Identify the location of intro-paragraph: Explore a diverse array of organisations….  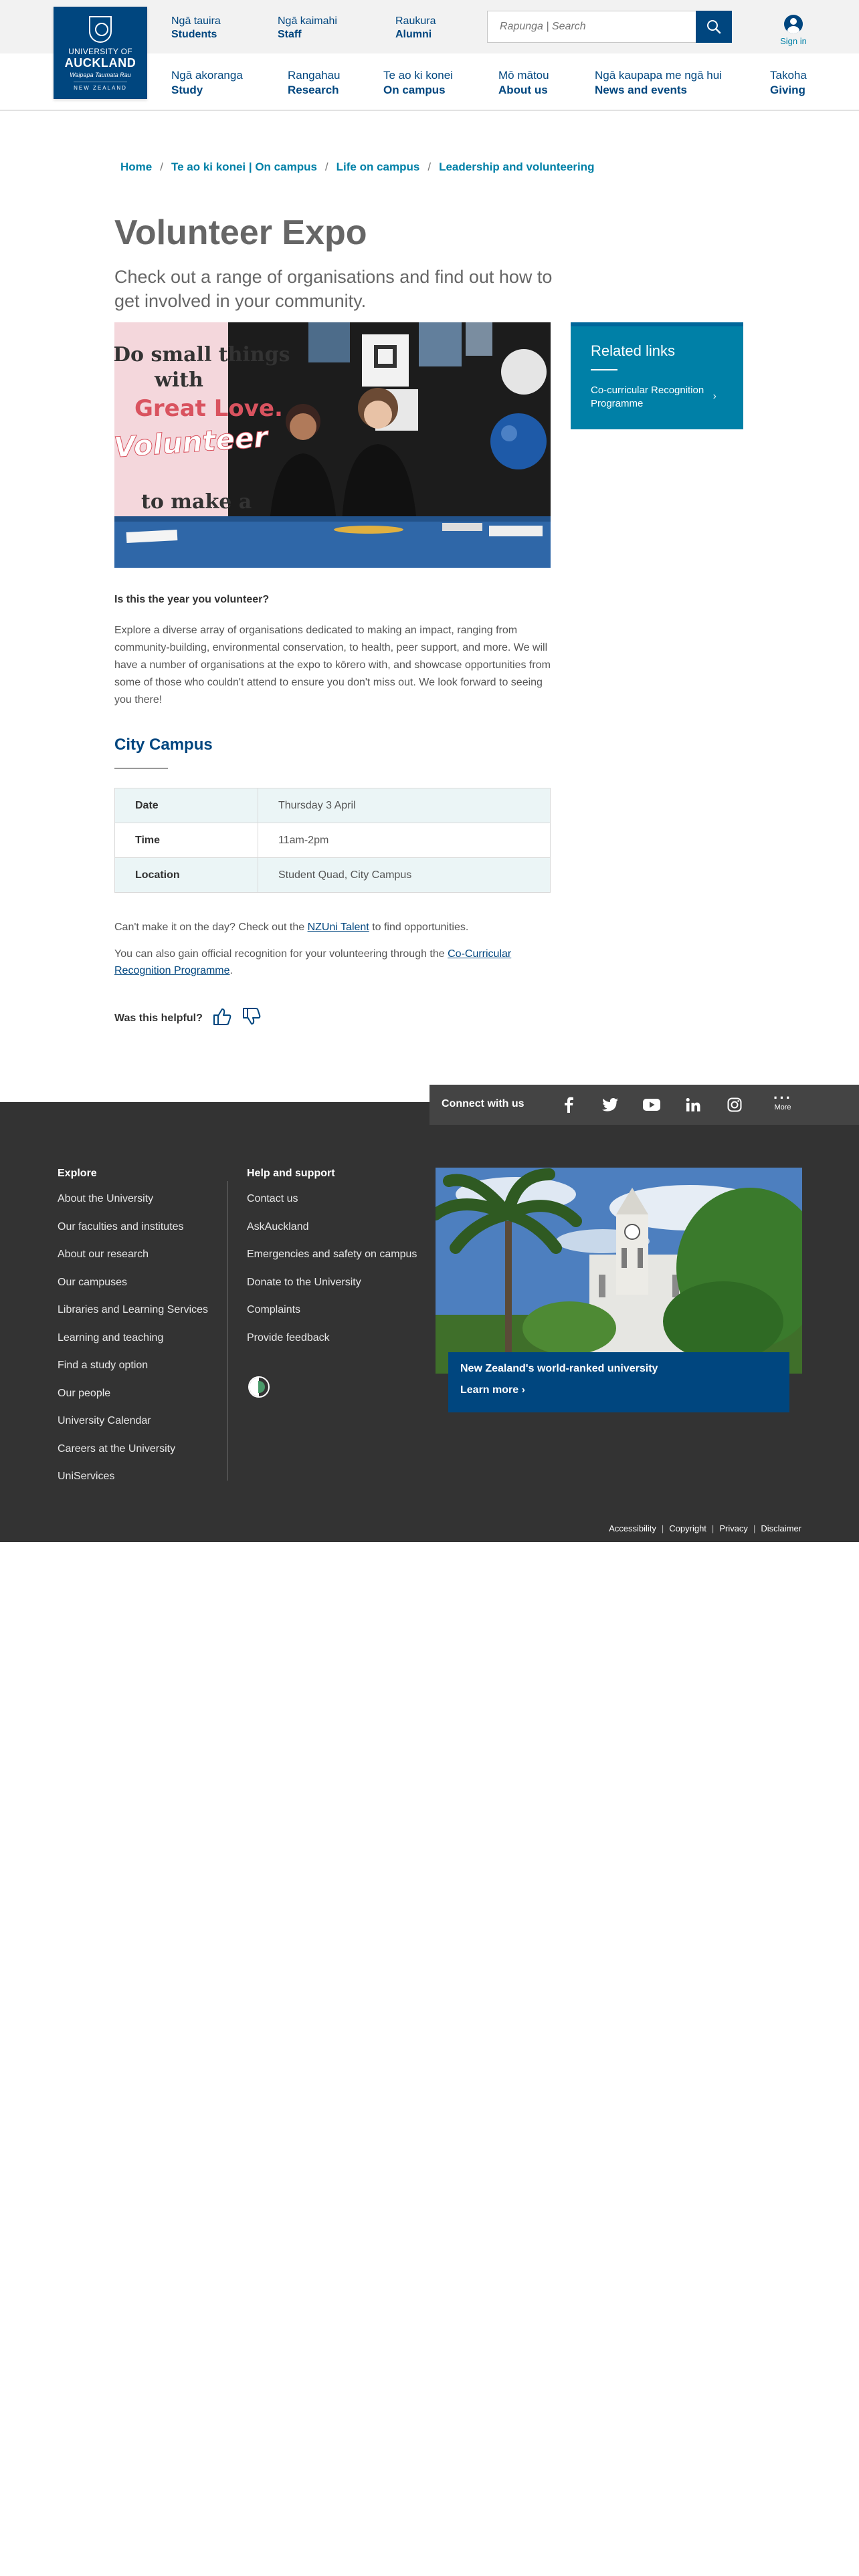
(332, 665).